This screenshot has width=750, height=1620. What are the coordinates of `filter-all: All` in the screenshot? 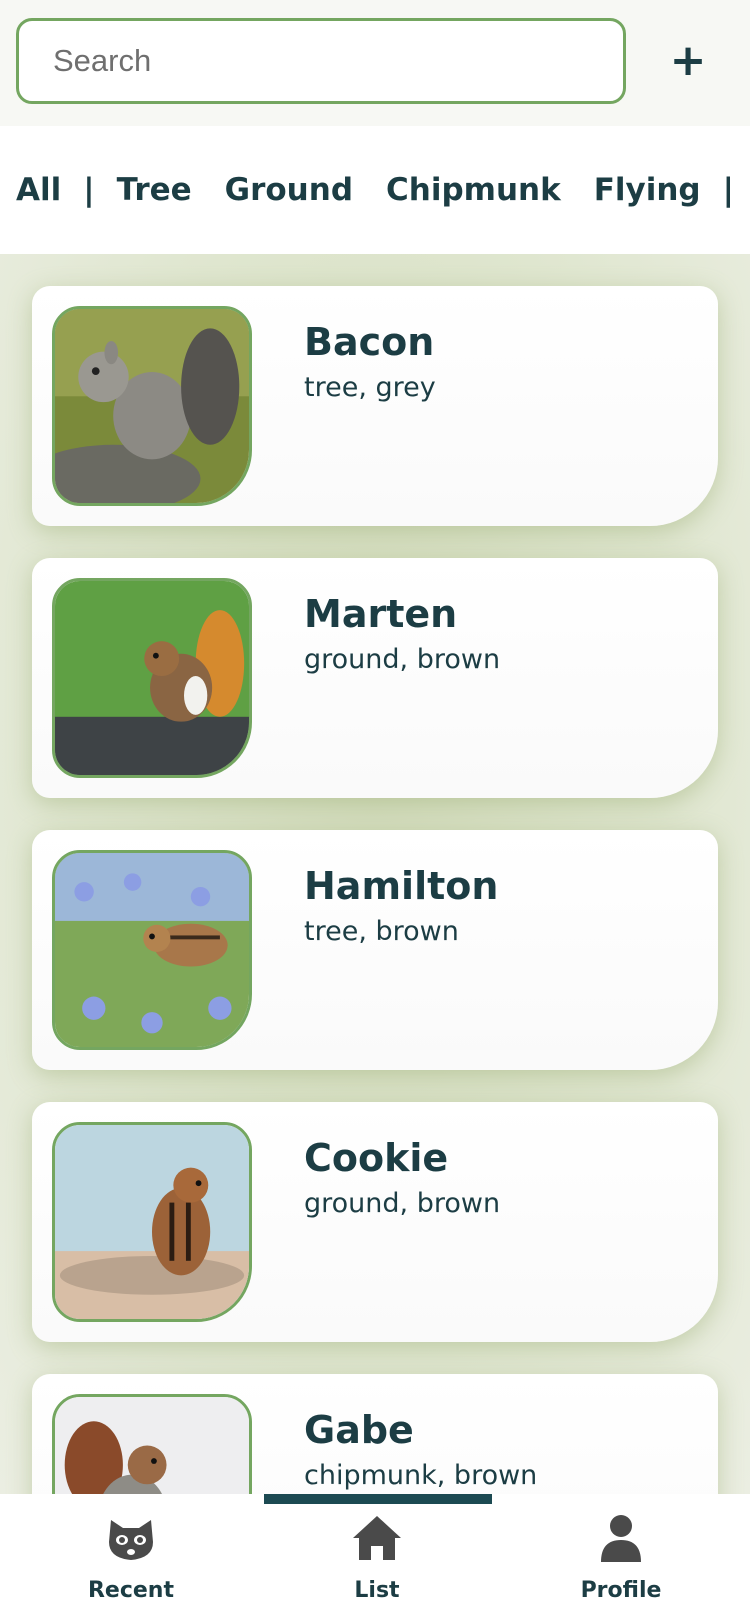 It's located at (38, 190).